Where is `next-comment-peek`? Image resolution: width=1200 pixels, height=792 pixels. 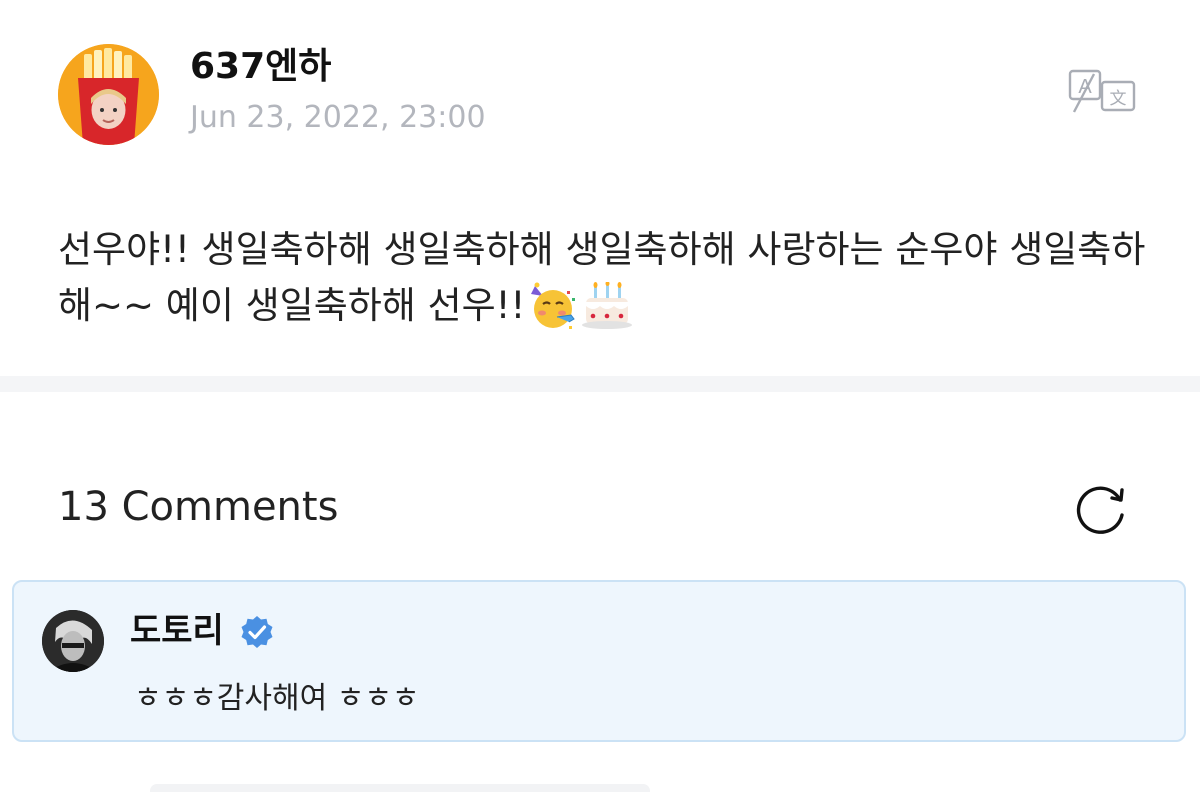 next-comment-peek is located at coordinates (400, 788).